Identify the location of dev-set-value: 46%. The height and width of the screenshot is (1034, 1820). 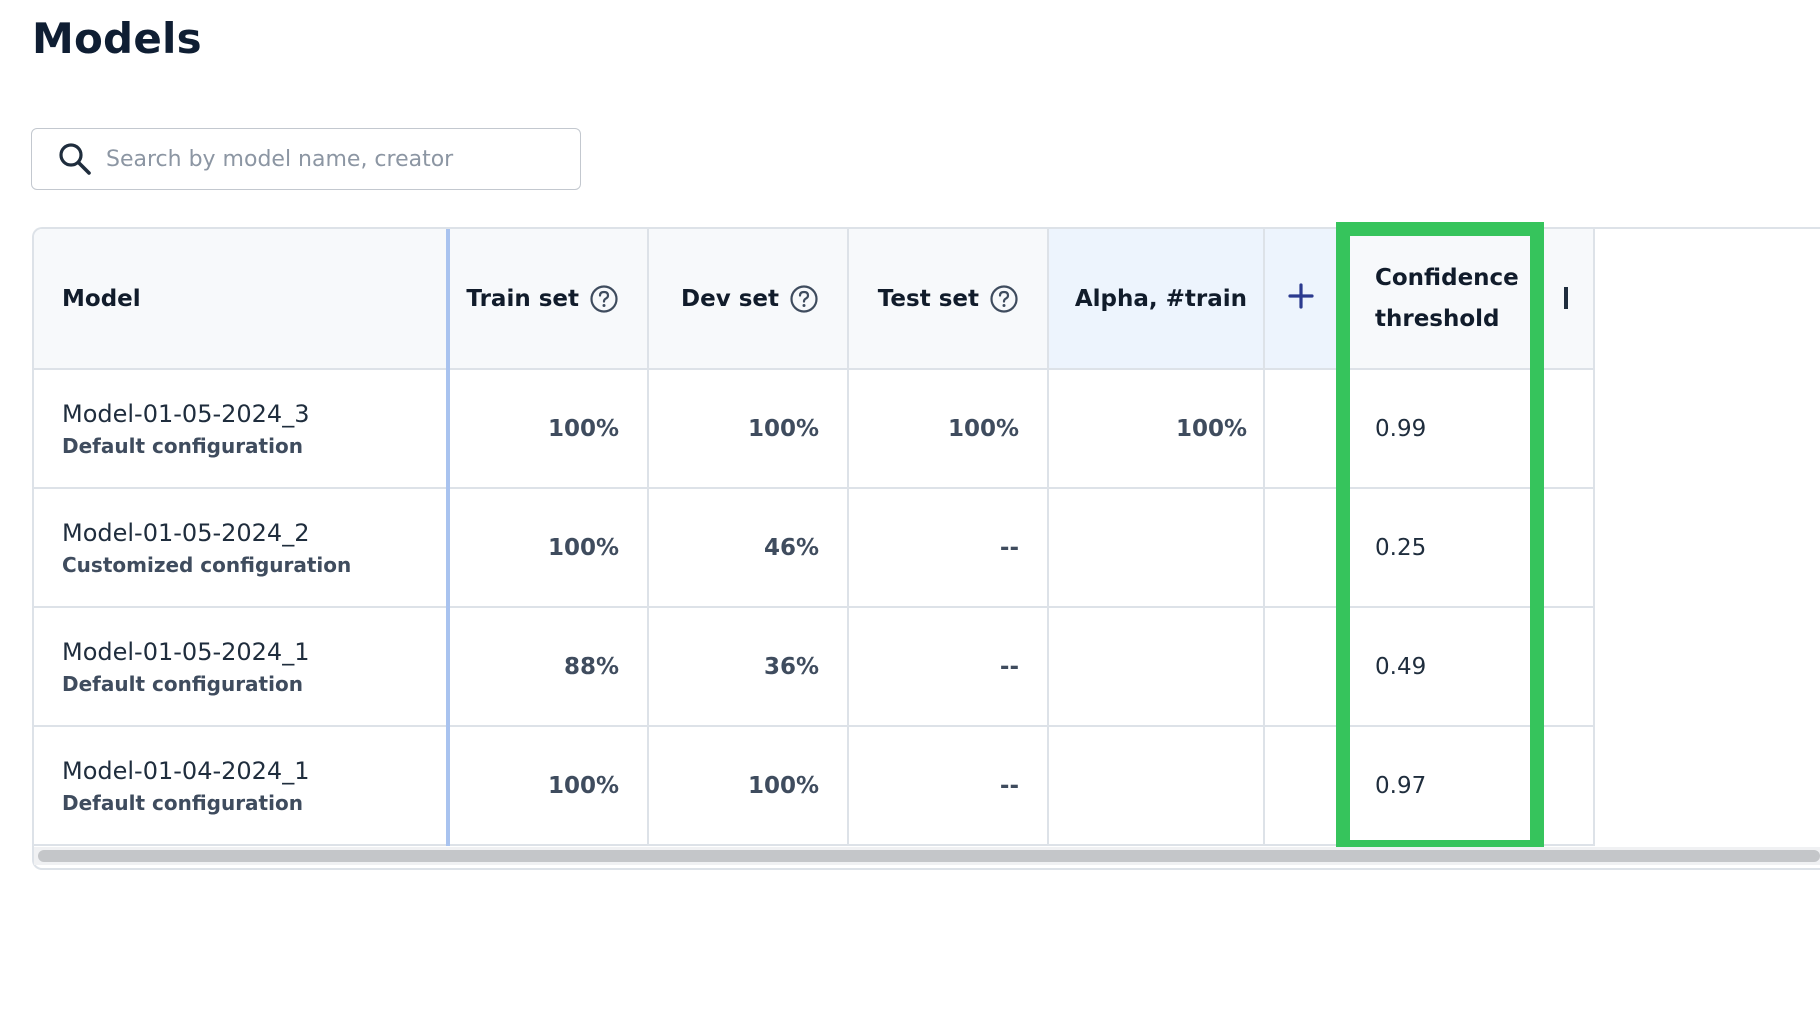
(748, 548).